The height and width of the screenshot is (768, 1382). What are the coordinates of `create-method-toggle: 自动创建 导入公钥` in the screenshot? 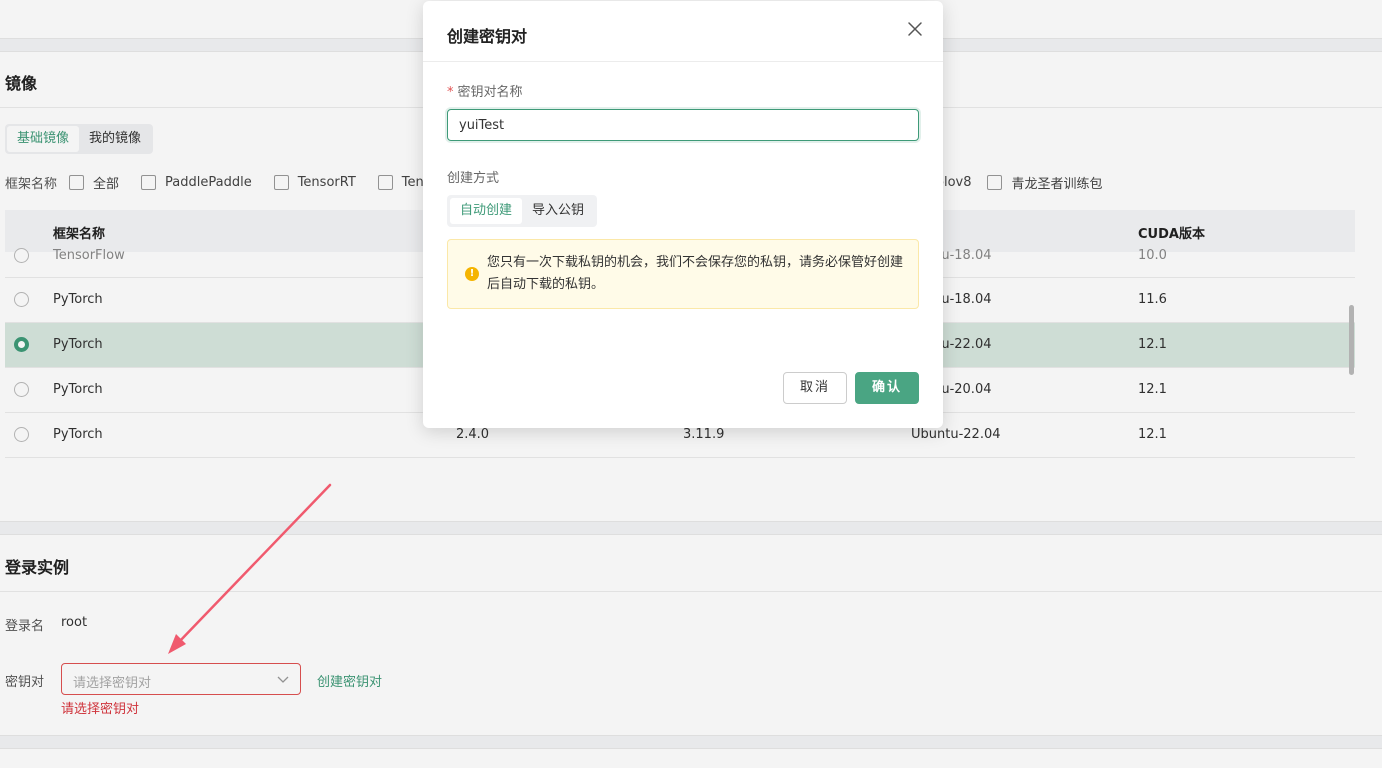 It's located at (522, 211).